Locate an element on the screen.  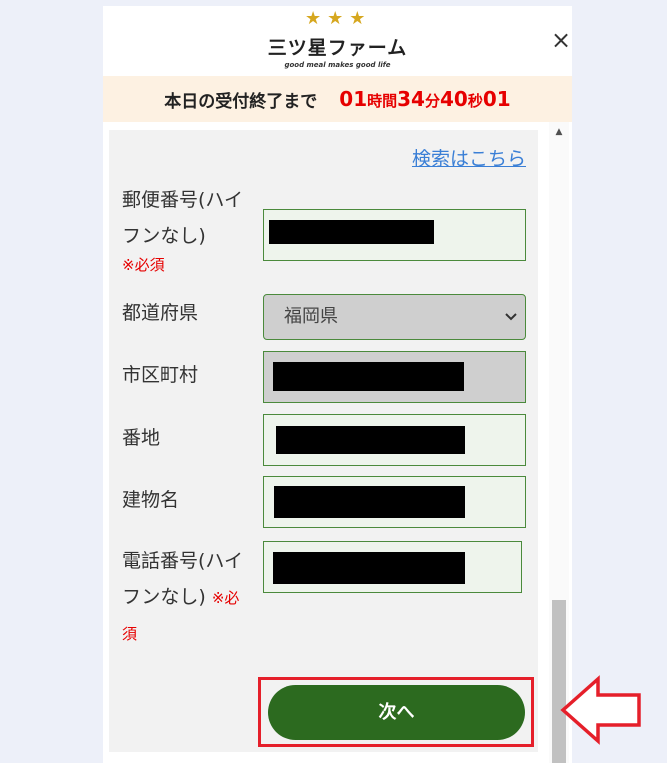
postal-required-badge: ※必須 is located at coordinates (143, 265).